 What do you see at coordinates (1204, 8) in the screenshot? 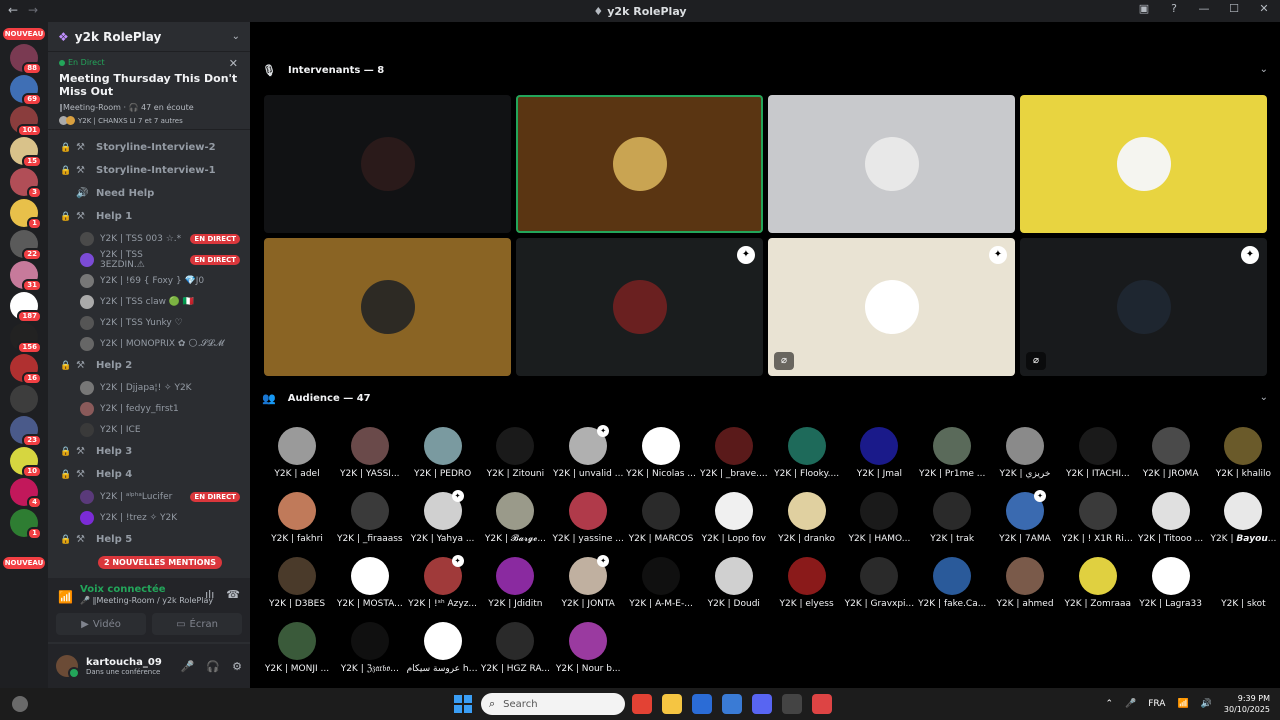
I see `minimize-button: —` at bounding box center [1204, 8].